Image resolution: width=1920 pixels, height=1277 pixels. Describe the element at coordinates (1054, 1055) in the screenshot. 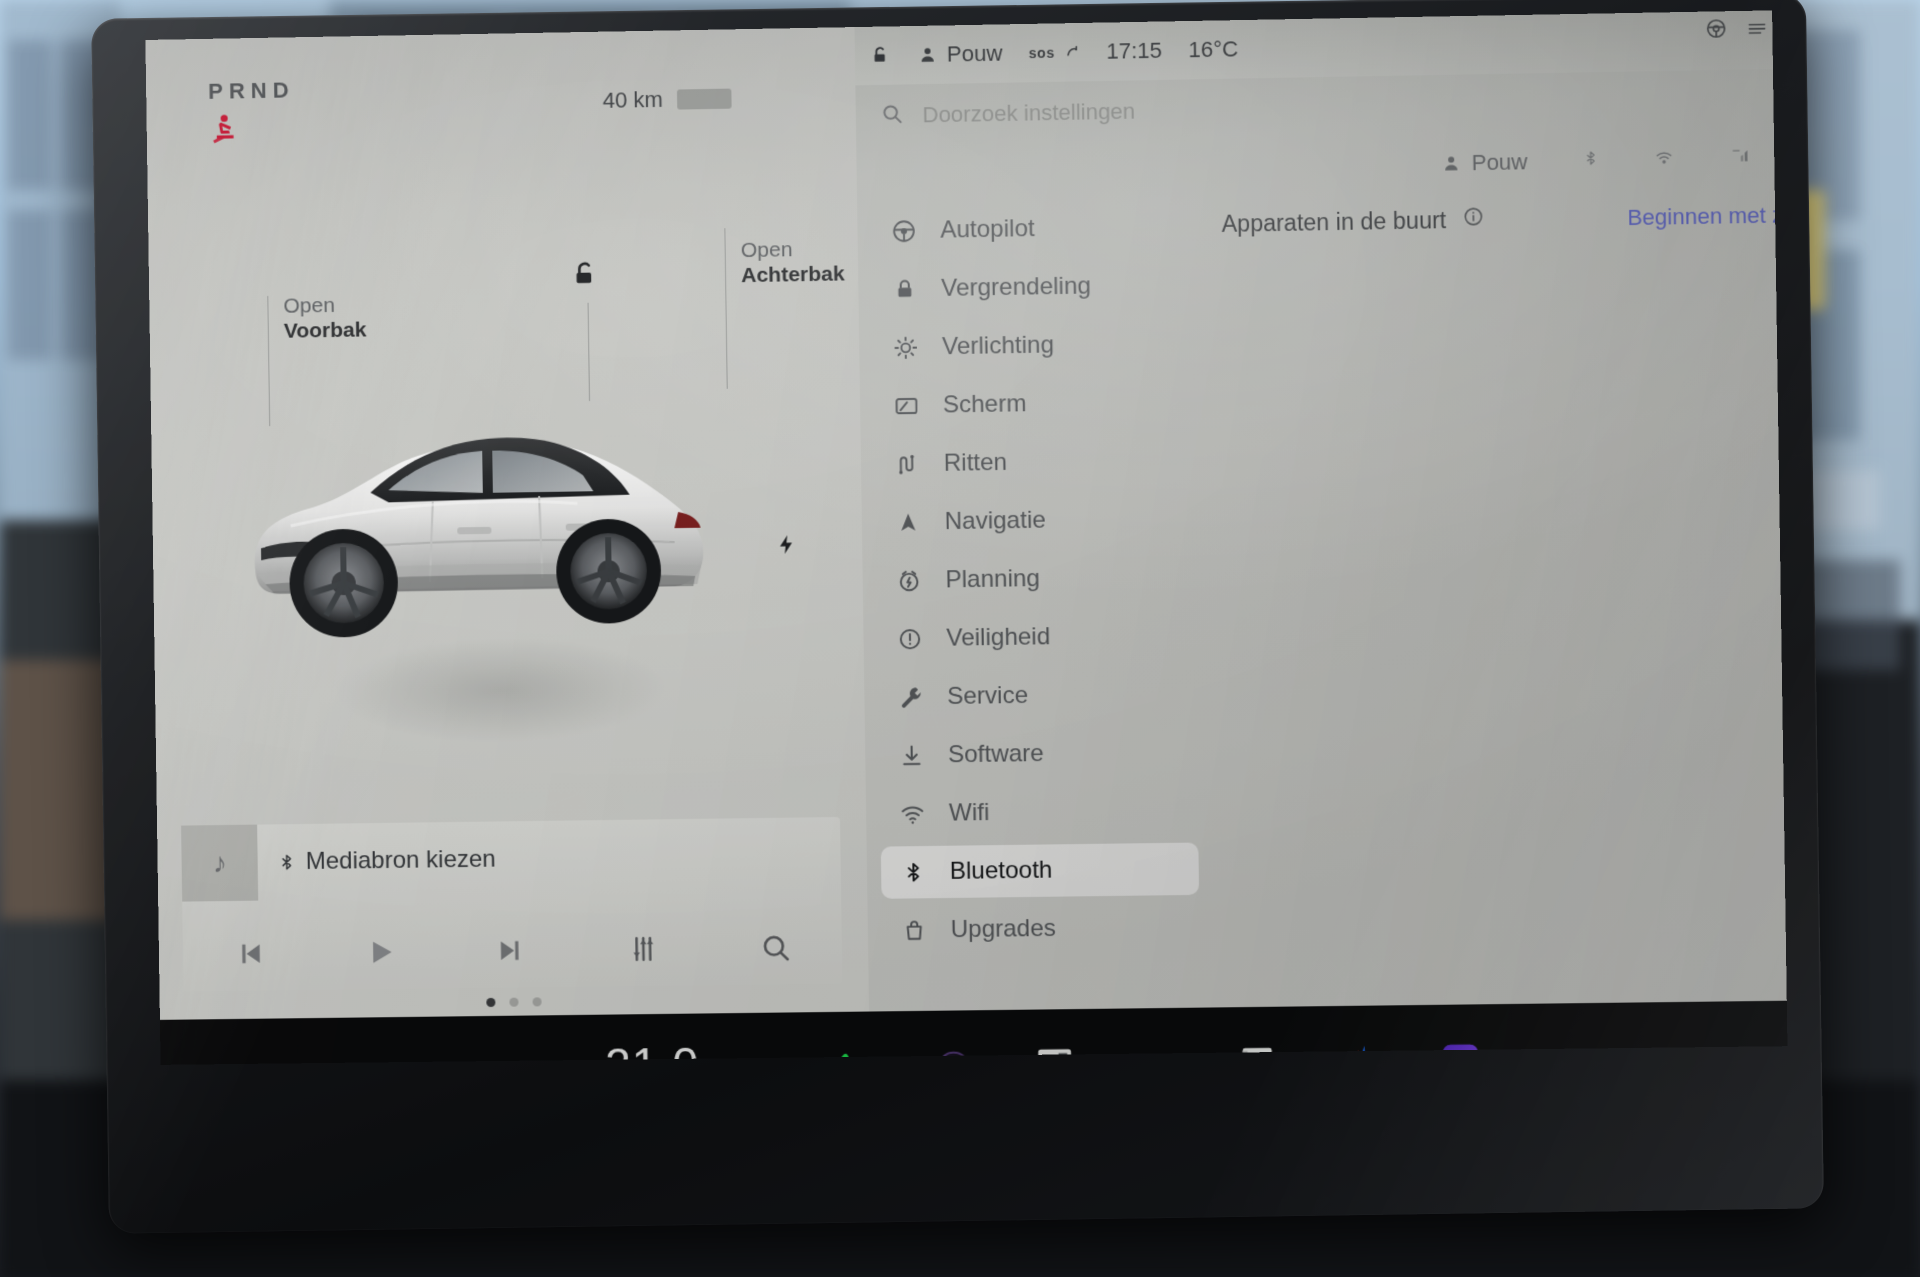

I see `climate-app-icon` at that location.